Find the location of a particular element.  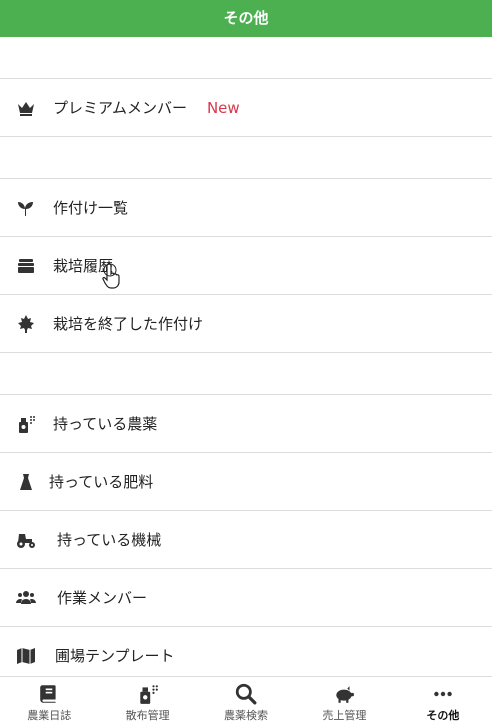

piggy-bank-icon is located at coordinates (345, 694).